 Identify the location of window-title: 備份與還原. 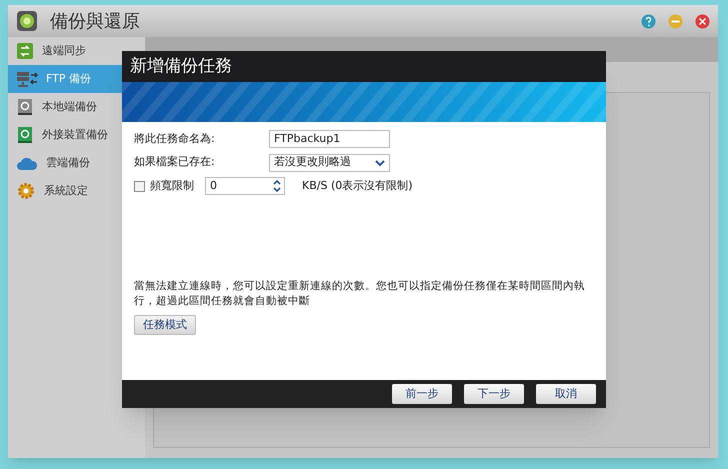
(95, 22).